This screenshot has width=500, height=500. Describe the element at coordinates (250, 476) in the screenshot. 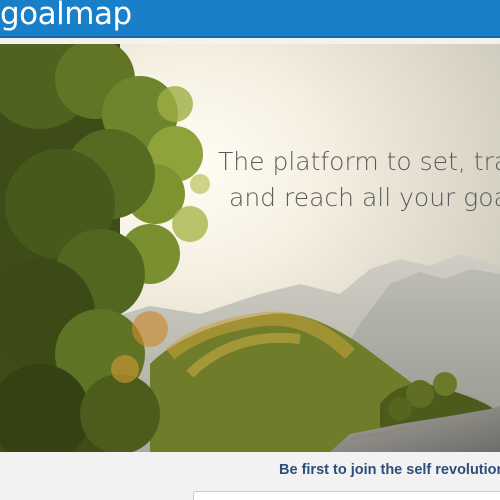

I see `signup-section: Be first to join the self revolution` at that location.